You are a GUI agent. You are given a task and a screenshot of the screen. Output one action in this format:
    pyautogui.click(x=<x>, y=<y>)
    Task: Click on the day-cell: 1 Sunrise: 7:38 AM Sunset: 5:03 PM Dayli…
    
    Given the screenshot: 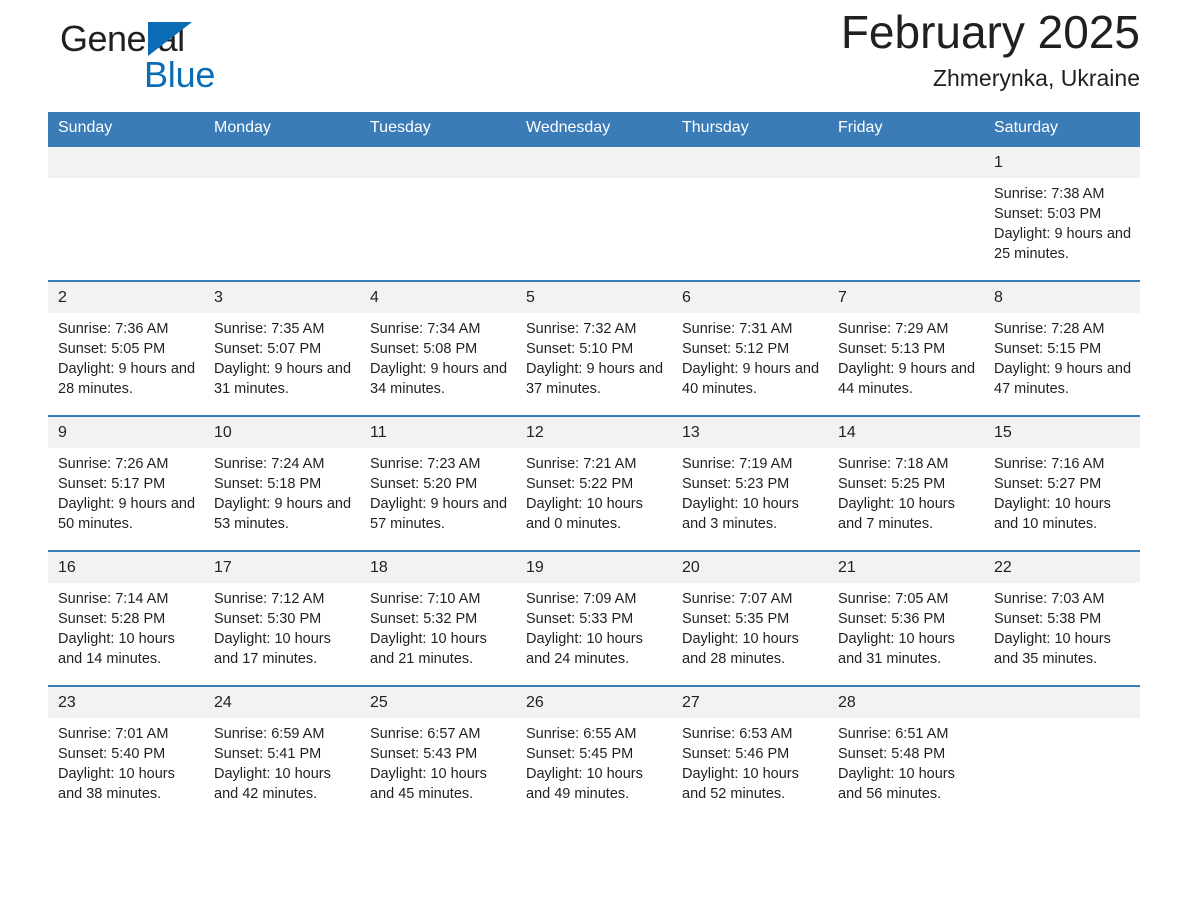 What is the action you would take?
    pyautogui.click(x=1062, y=213)
    